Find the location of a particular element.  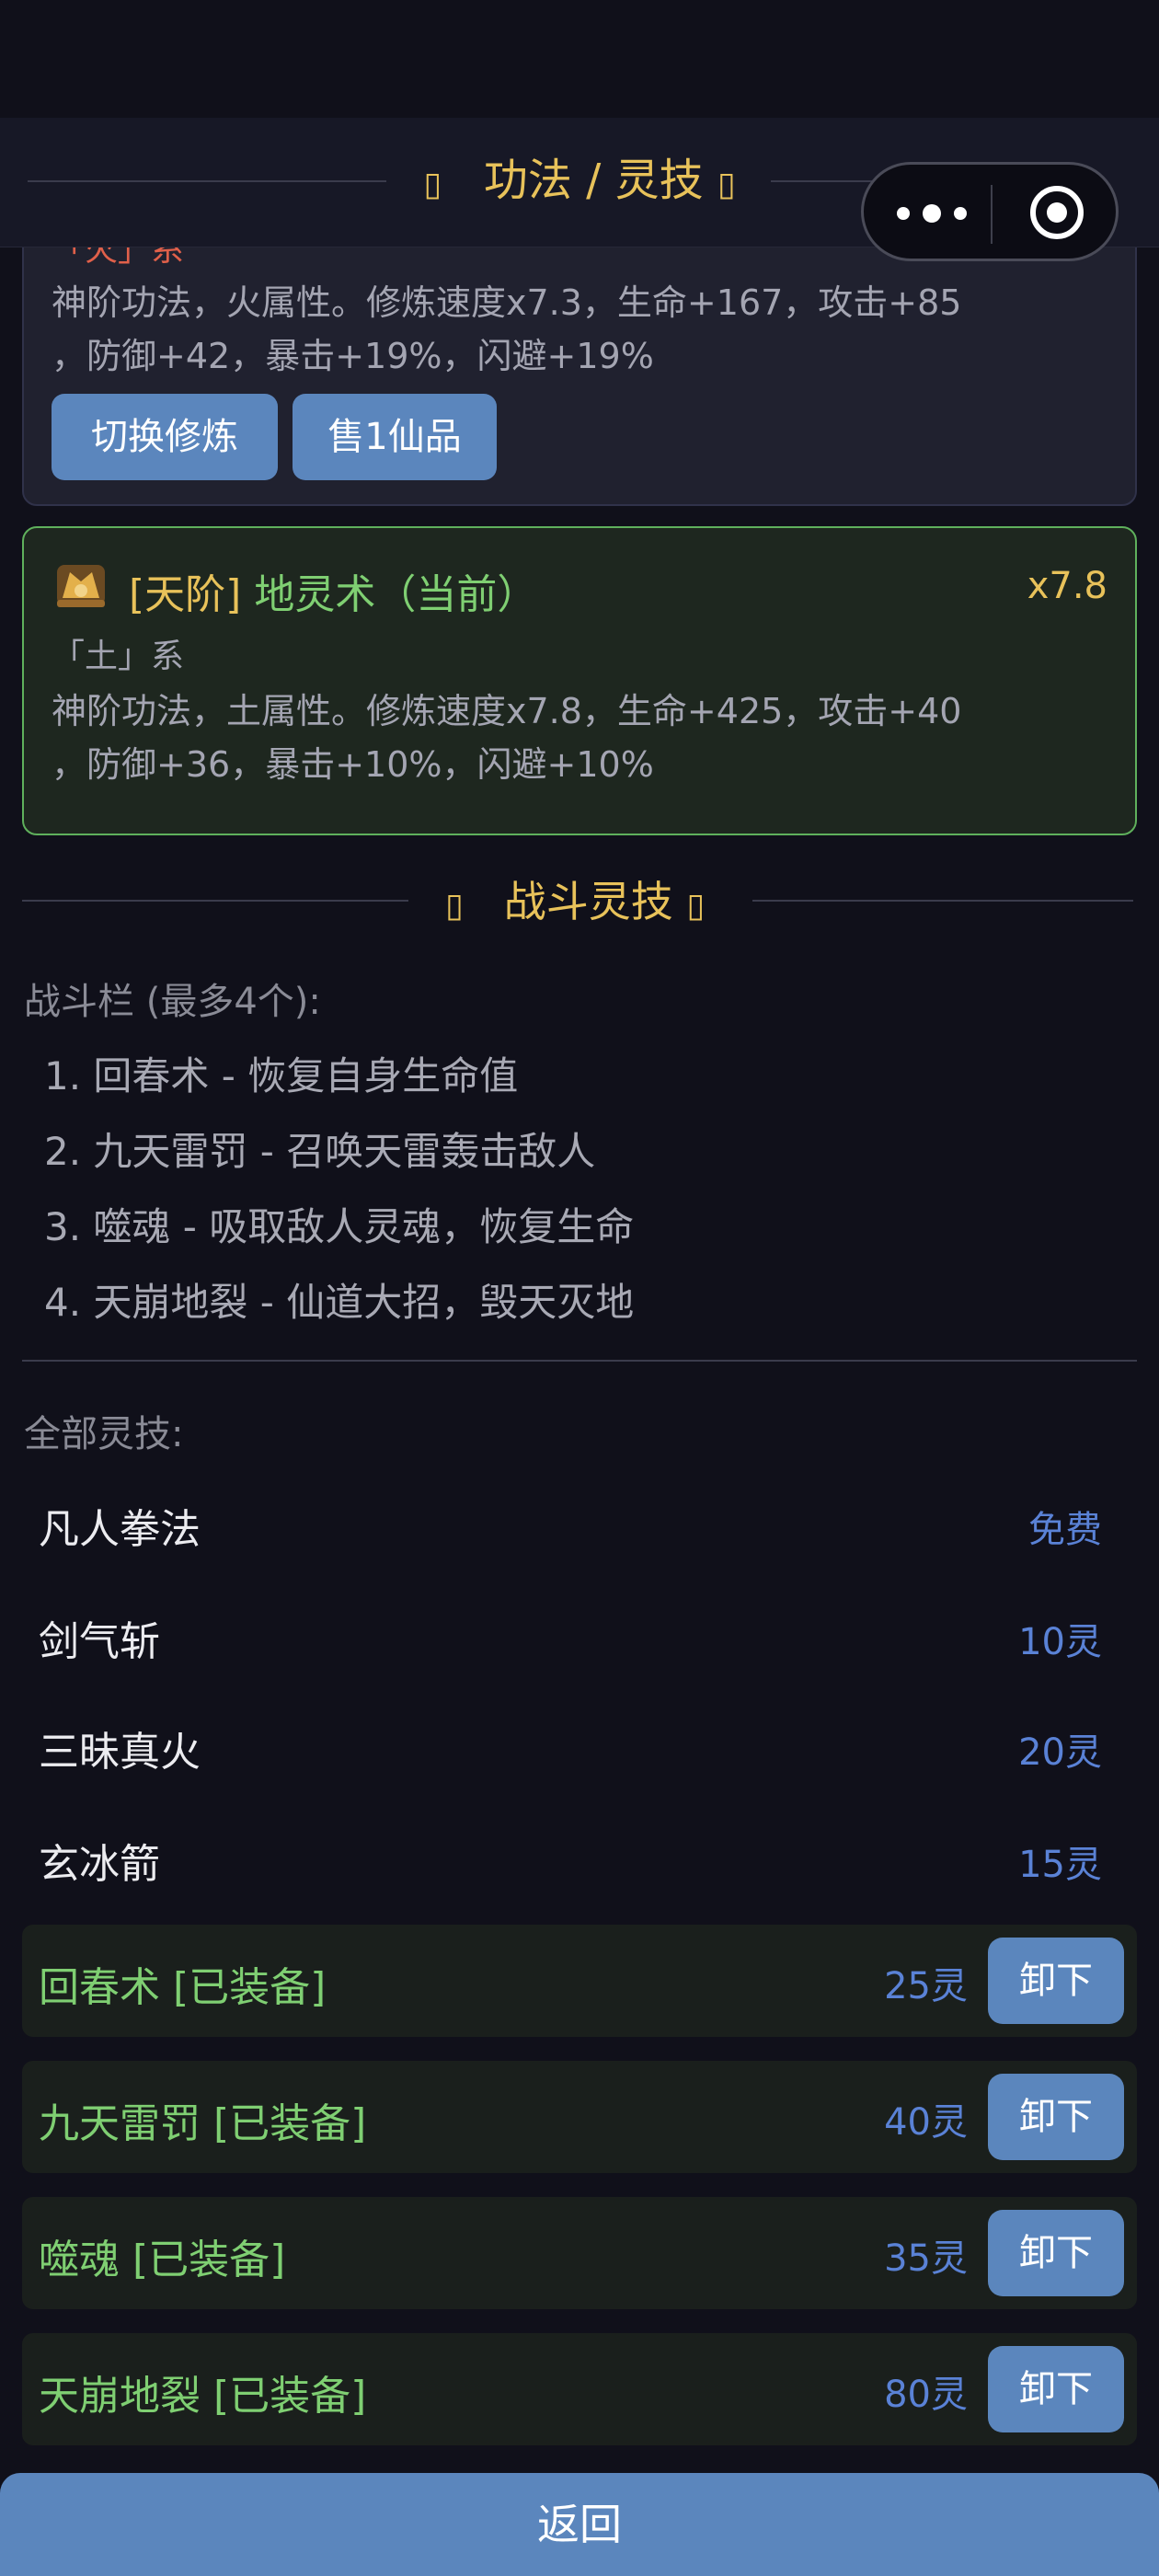

skill-cost: 40灵 is located at coordinates (926, 2122).